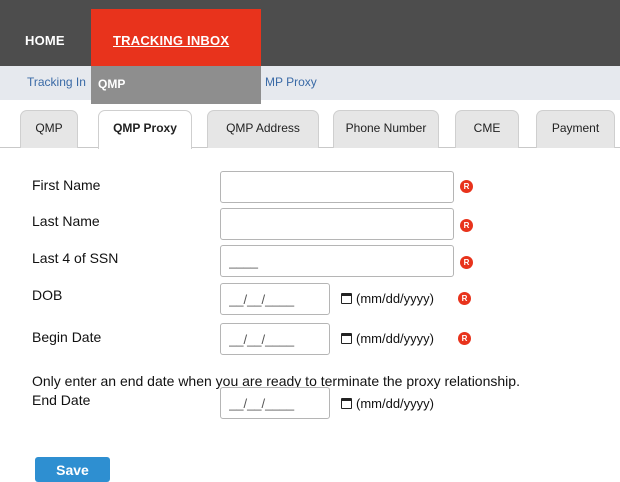 The height and width of the screenshot is (482, 620). I want to click on ssn-label: Last 4 of SSN, so click(75, 258).